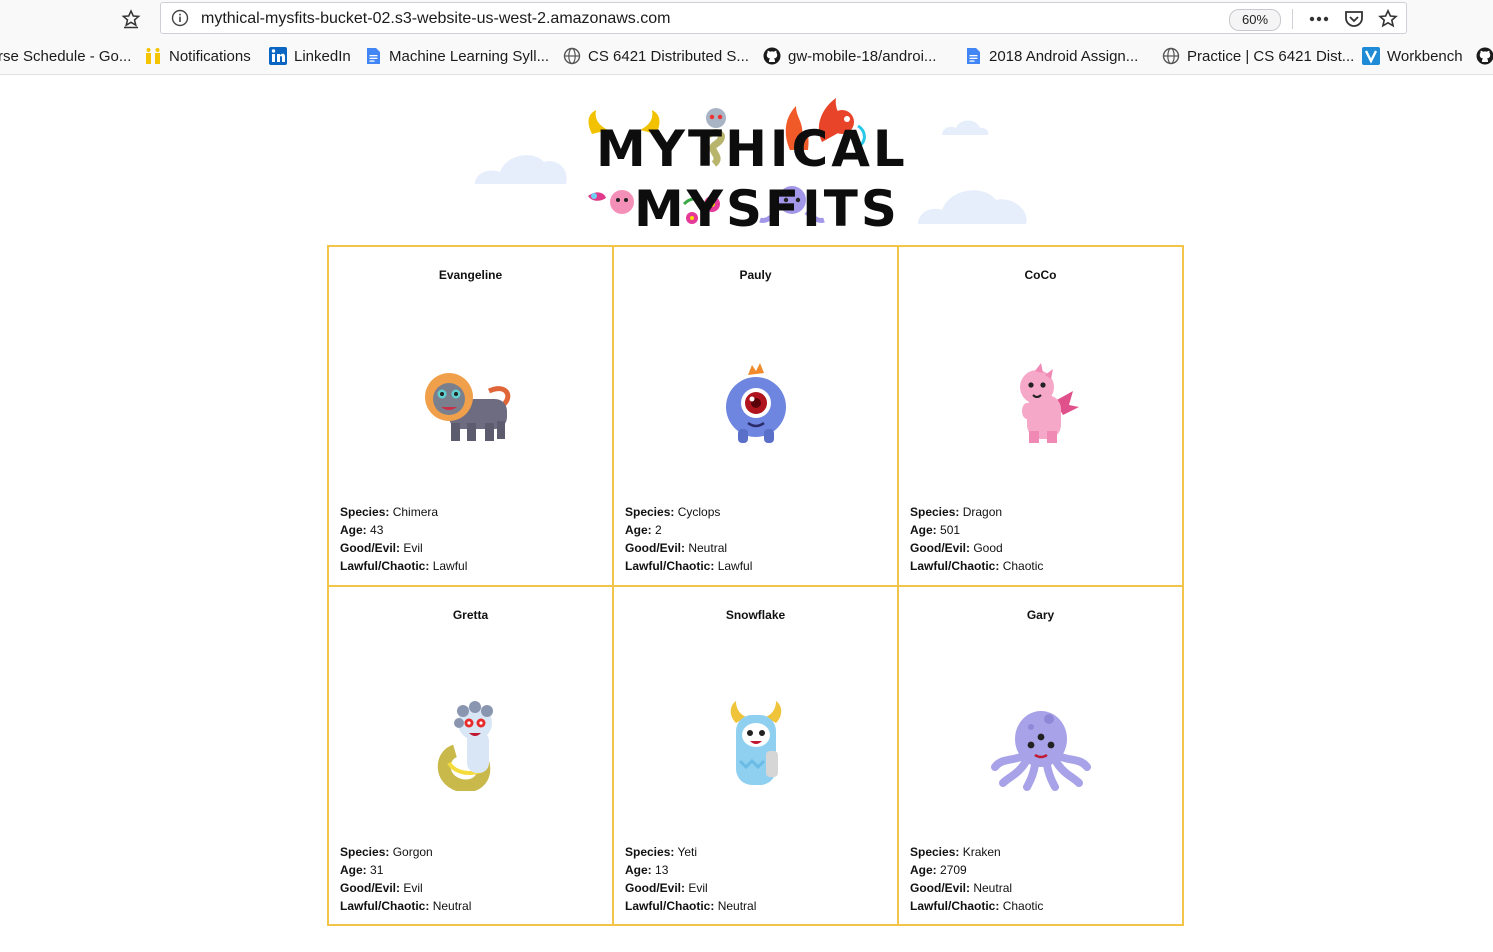 The height and width of the screenshot is (952, 1493). What do you see at coordinates (1484, 56) in the screenshot?
I see `bookmark-github-overflow` at bounding box center [1484, 56].